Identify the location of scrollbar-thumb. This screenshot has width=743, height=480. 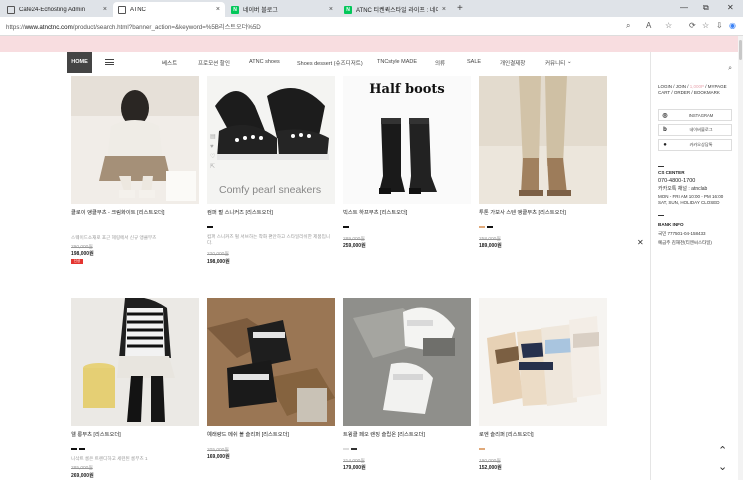
(740, 50).